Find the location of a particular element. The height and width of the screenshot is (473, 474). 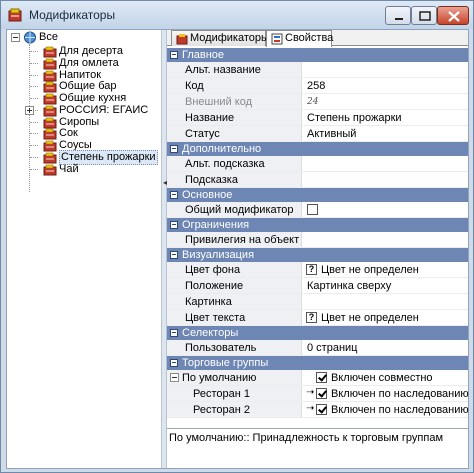

maximize-button is located at coordinates (424, 15).